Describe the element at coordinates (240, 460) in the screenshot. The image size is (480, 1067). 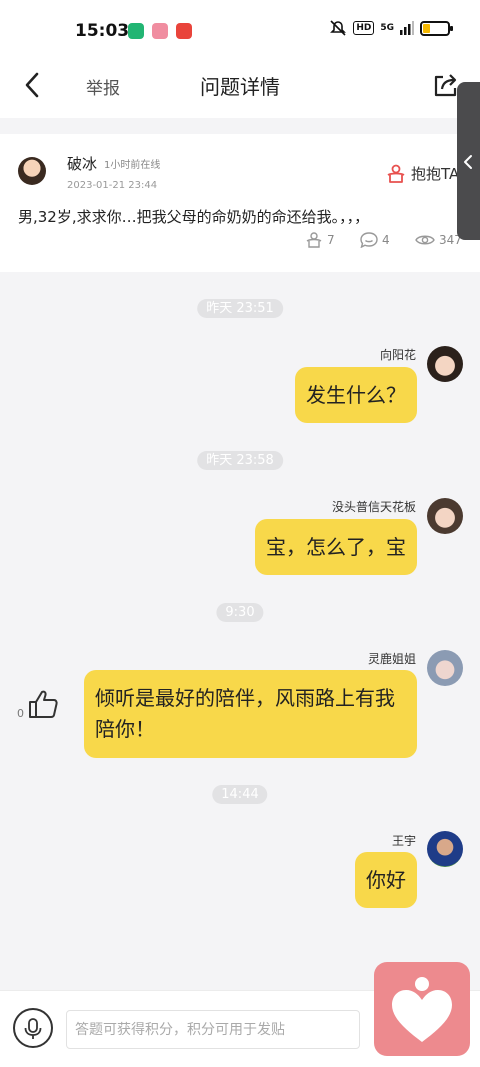
I see `message-time: 昨天 23:58` at that location.